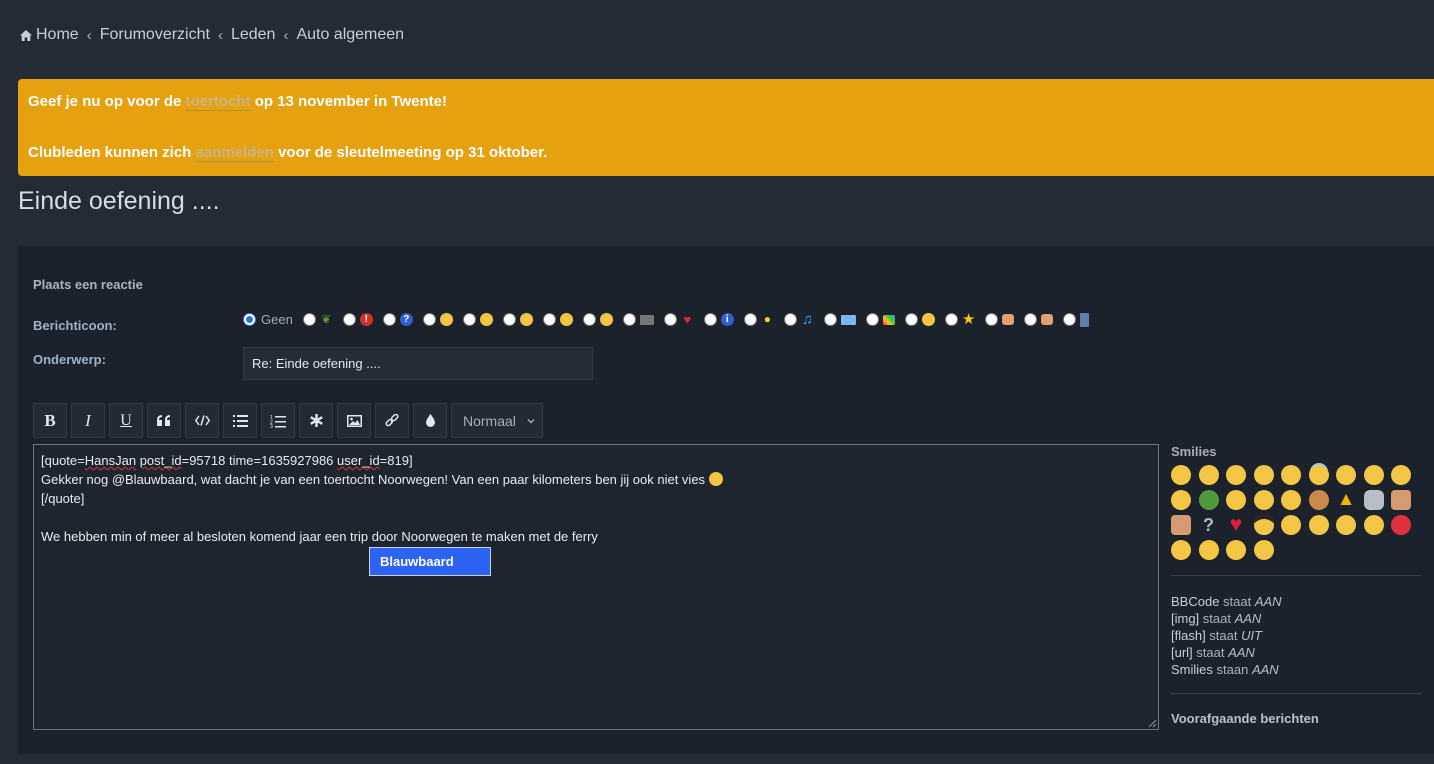 The width and height of the screenshot is (1434, 764). Describe the element at coordinates (202, 420) in the screenshot. I see `code-button` at that location.